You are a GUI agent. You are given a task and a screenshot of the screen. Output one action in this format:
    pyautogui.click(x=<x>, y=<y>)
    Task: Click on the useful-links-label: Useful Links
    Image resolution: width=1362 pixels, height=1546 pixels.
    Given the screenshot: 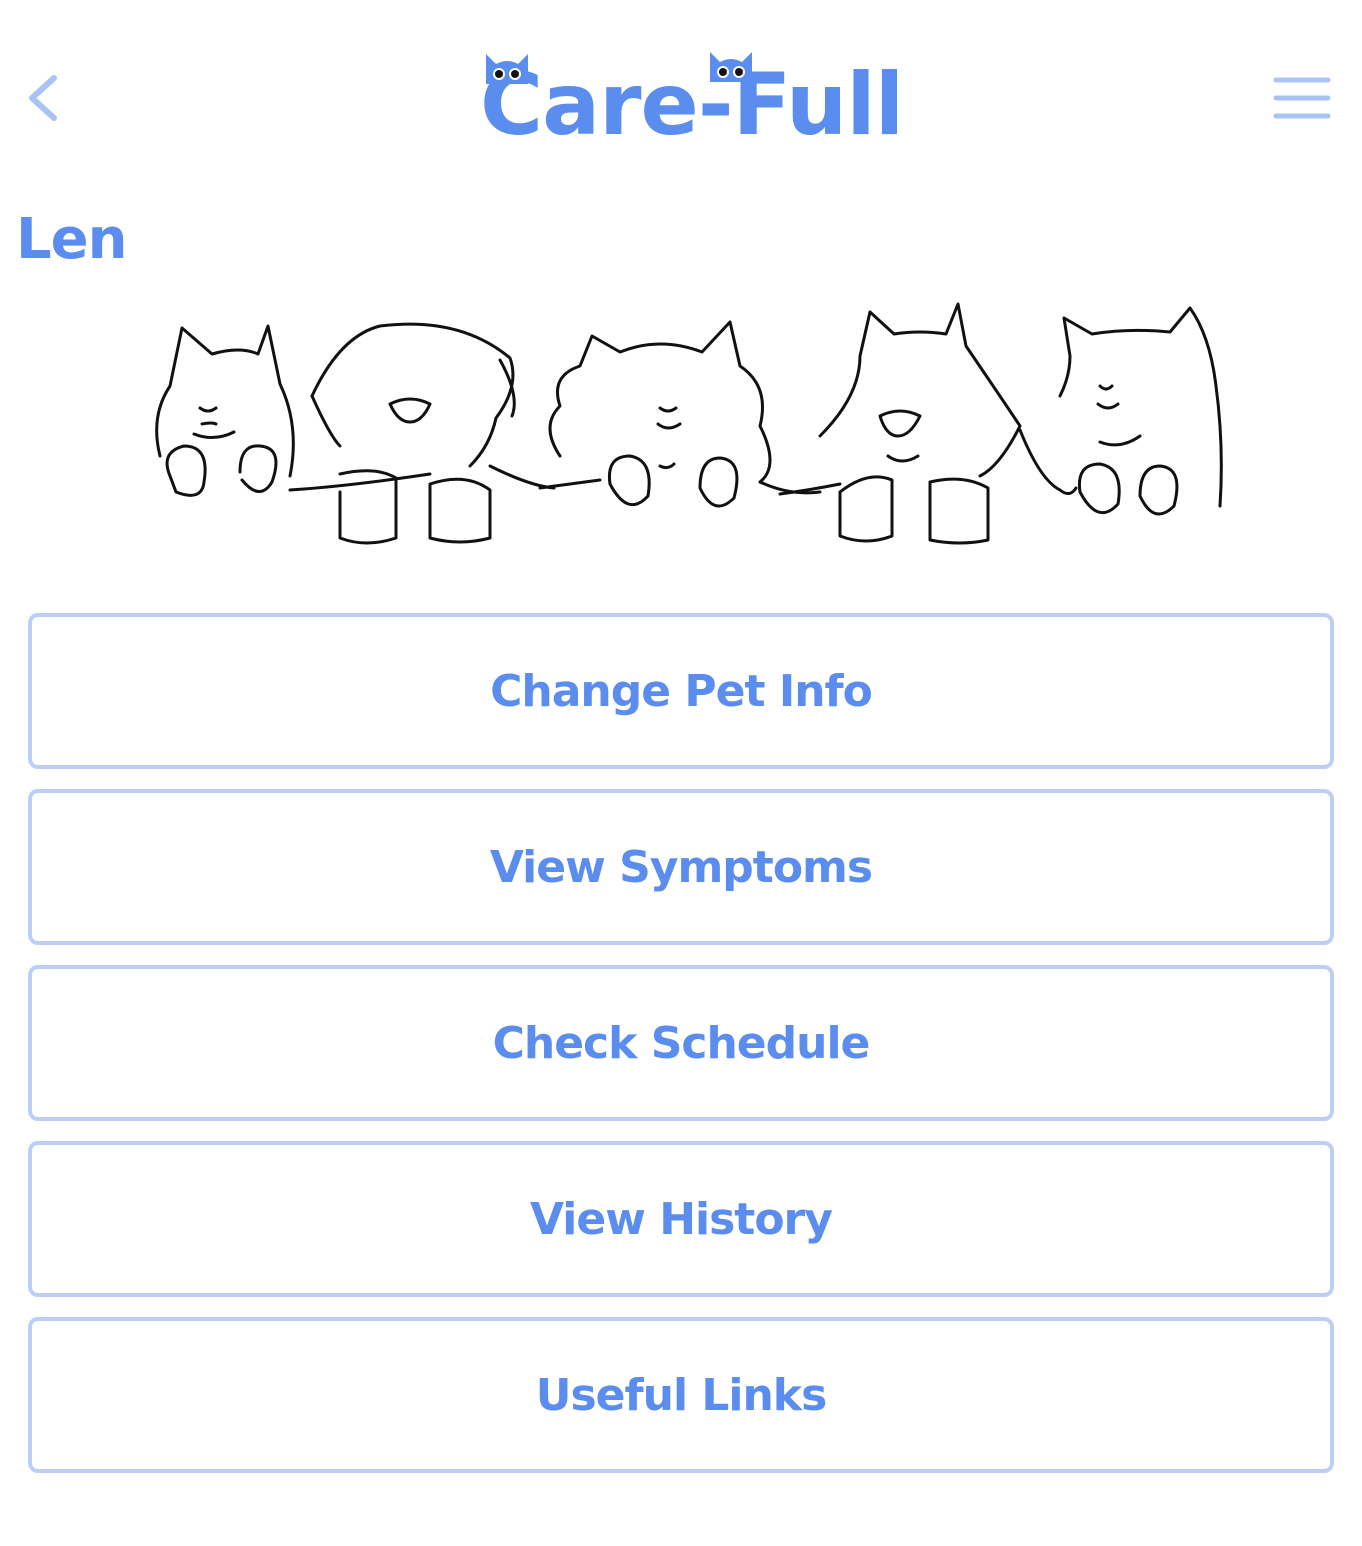 What is the action you would take?
    pyautogui.click(x=681, y=1395)
    